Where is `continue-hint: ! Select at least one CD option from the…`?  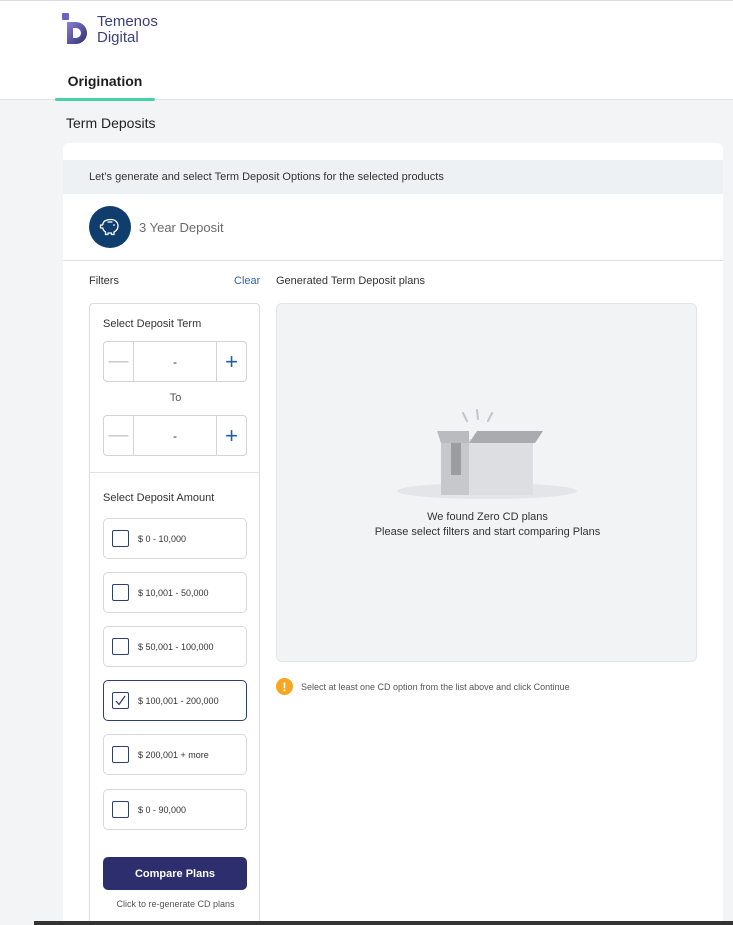 continue-hint: ! Select at least one CD option from the… is located at coordinates (423, 686).